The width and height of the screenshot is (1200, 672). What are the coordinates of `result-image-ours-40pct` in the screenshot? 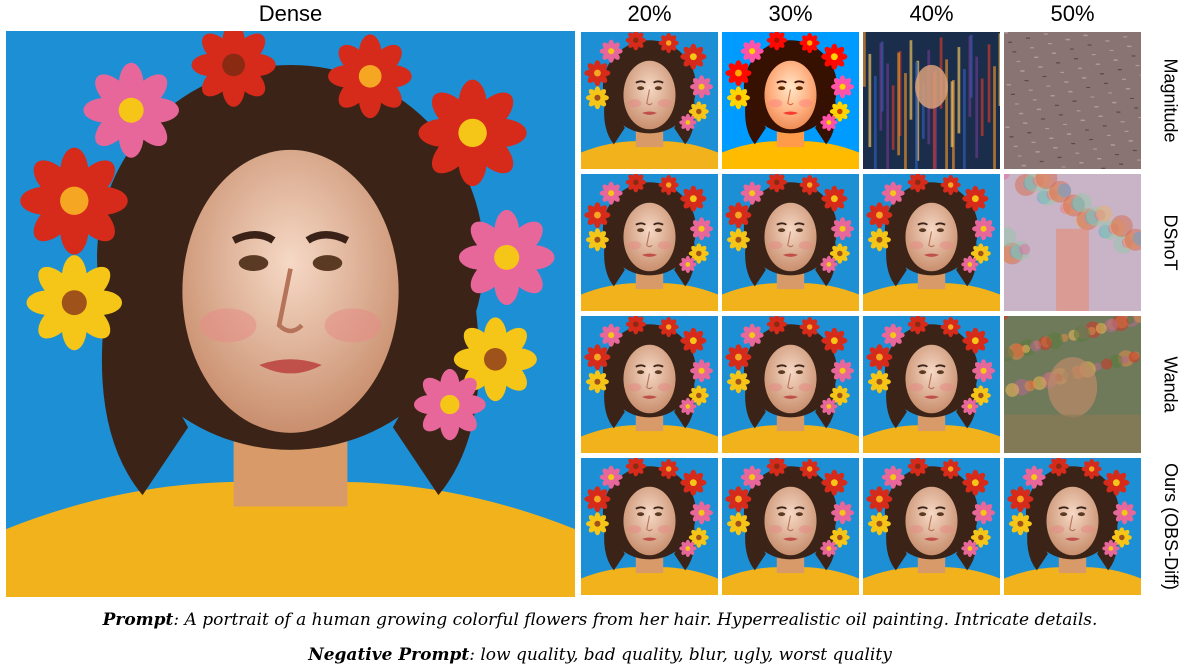 It's located at (931, 526).